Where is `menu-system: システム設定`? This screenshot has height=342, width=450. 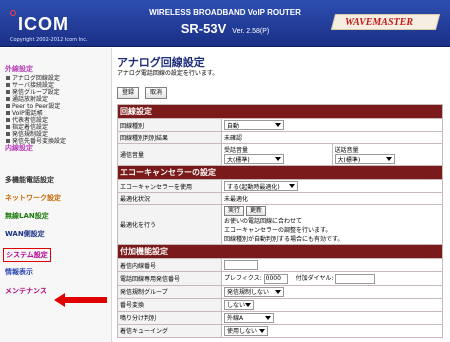 menu-system: システム設定 is located at coordinates (27, 255).